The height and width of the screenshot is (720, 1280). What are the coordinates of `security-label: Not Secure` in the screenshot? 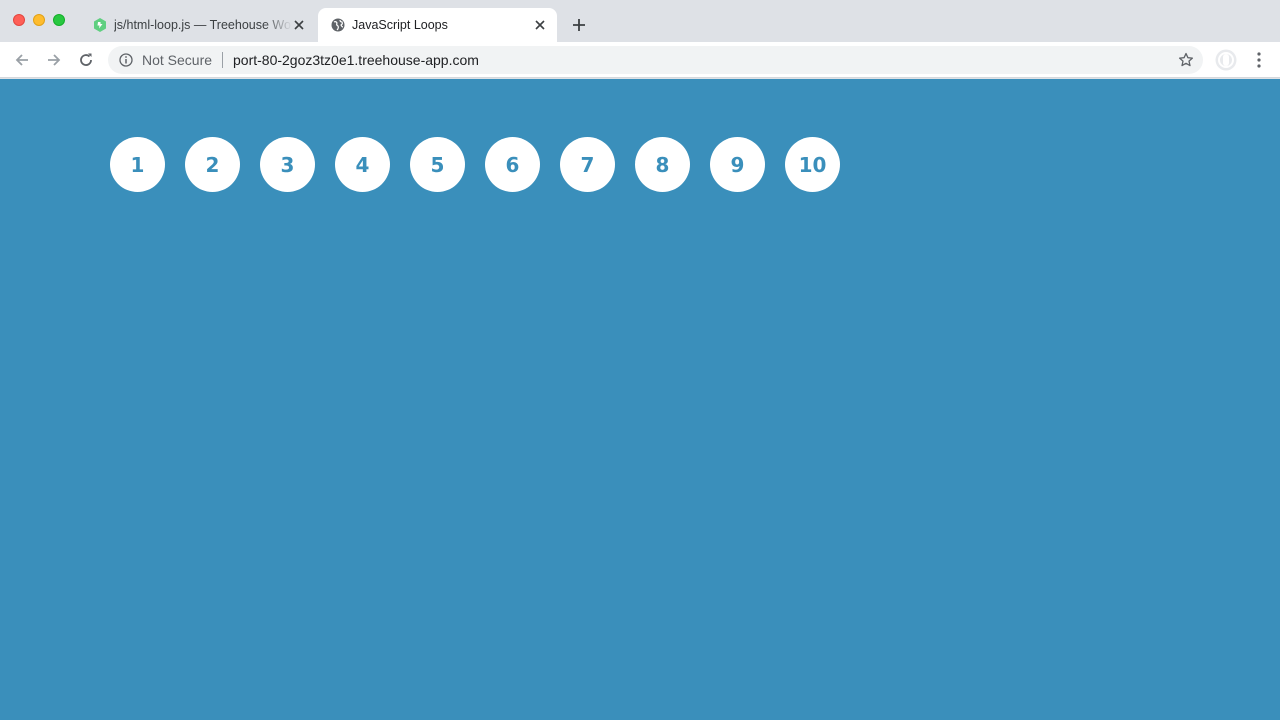 It's located at (177, 60).